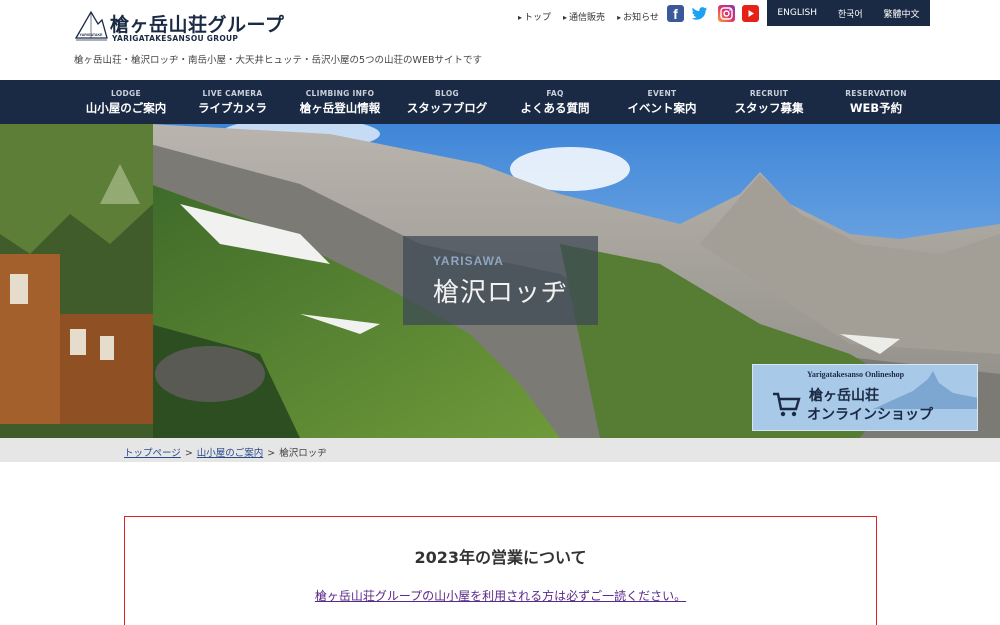  I want to click on toplink-shop: 通信販売, so click(584, 16).